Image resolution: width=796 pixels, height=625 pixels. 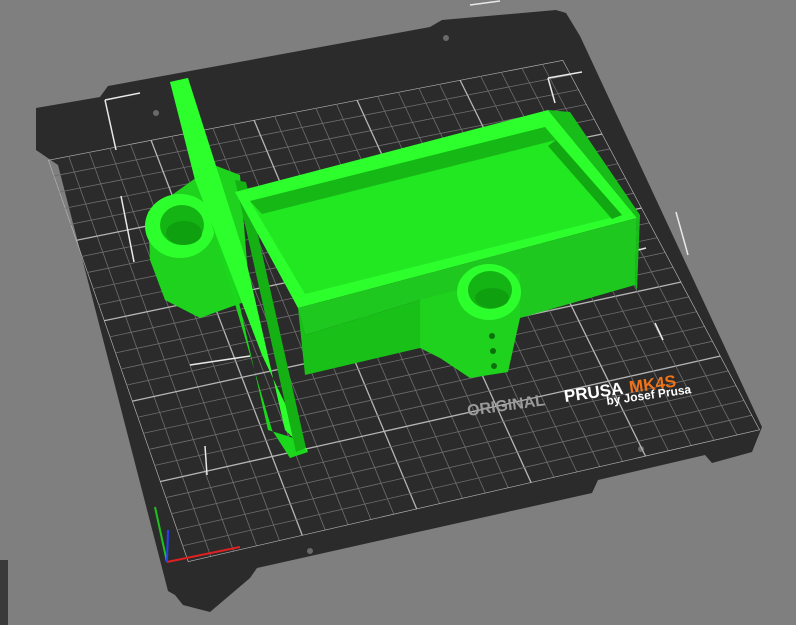 I want to click on z-axis, so click(x=167, y=546).